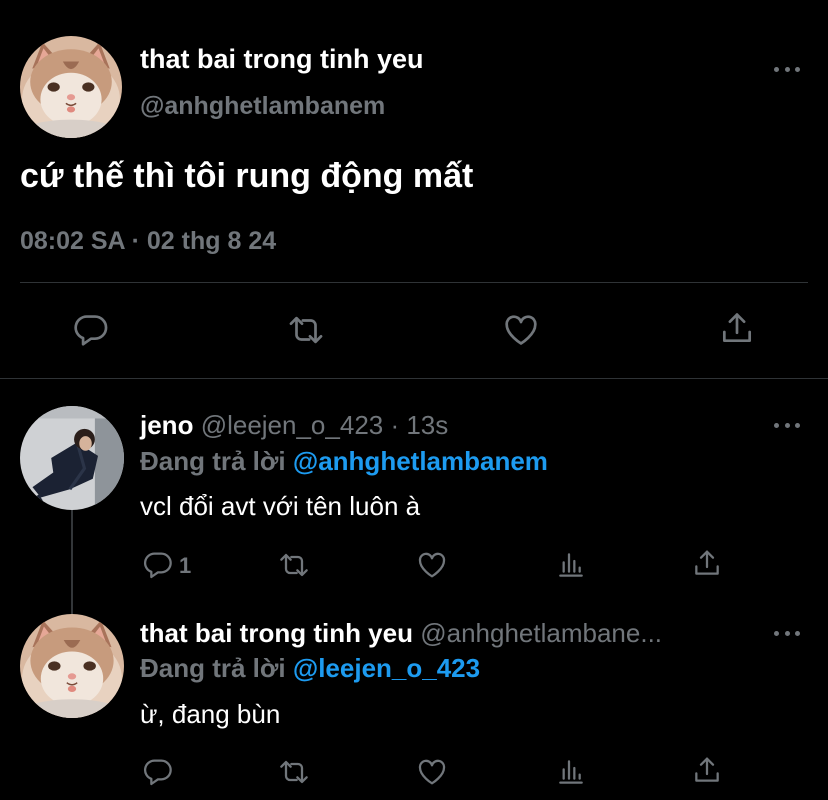 The height and width of the screenshot is (800, 828). Describe the element at coordinates (432, 772) in the screenshot. I see `reply-2-like-icon` at that location.